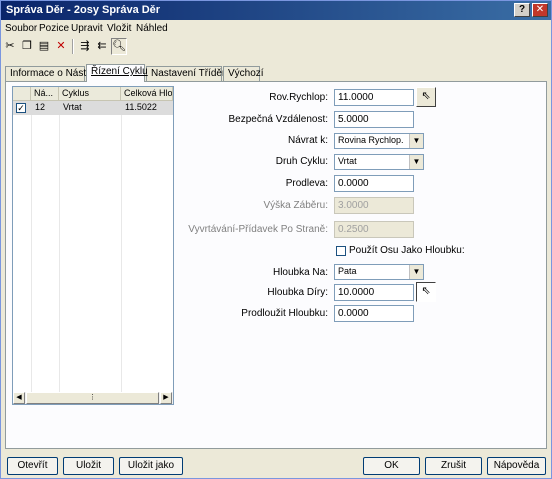  I want to click on preview-icon: 🔍︎, so click(119, 46).